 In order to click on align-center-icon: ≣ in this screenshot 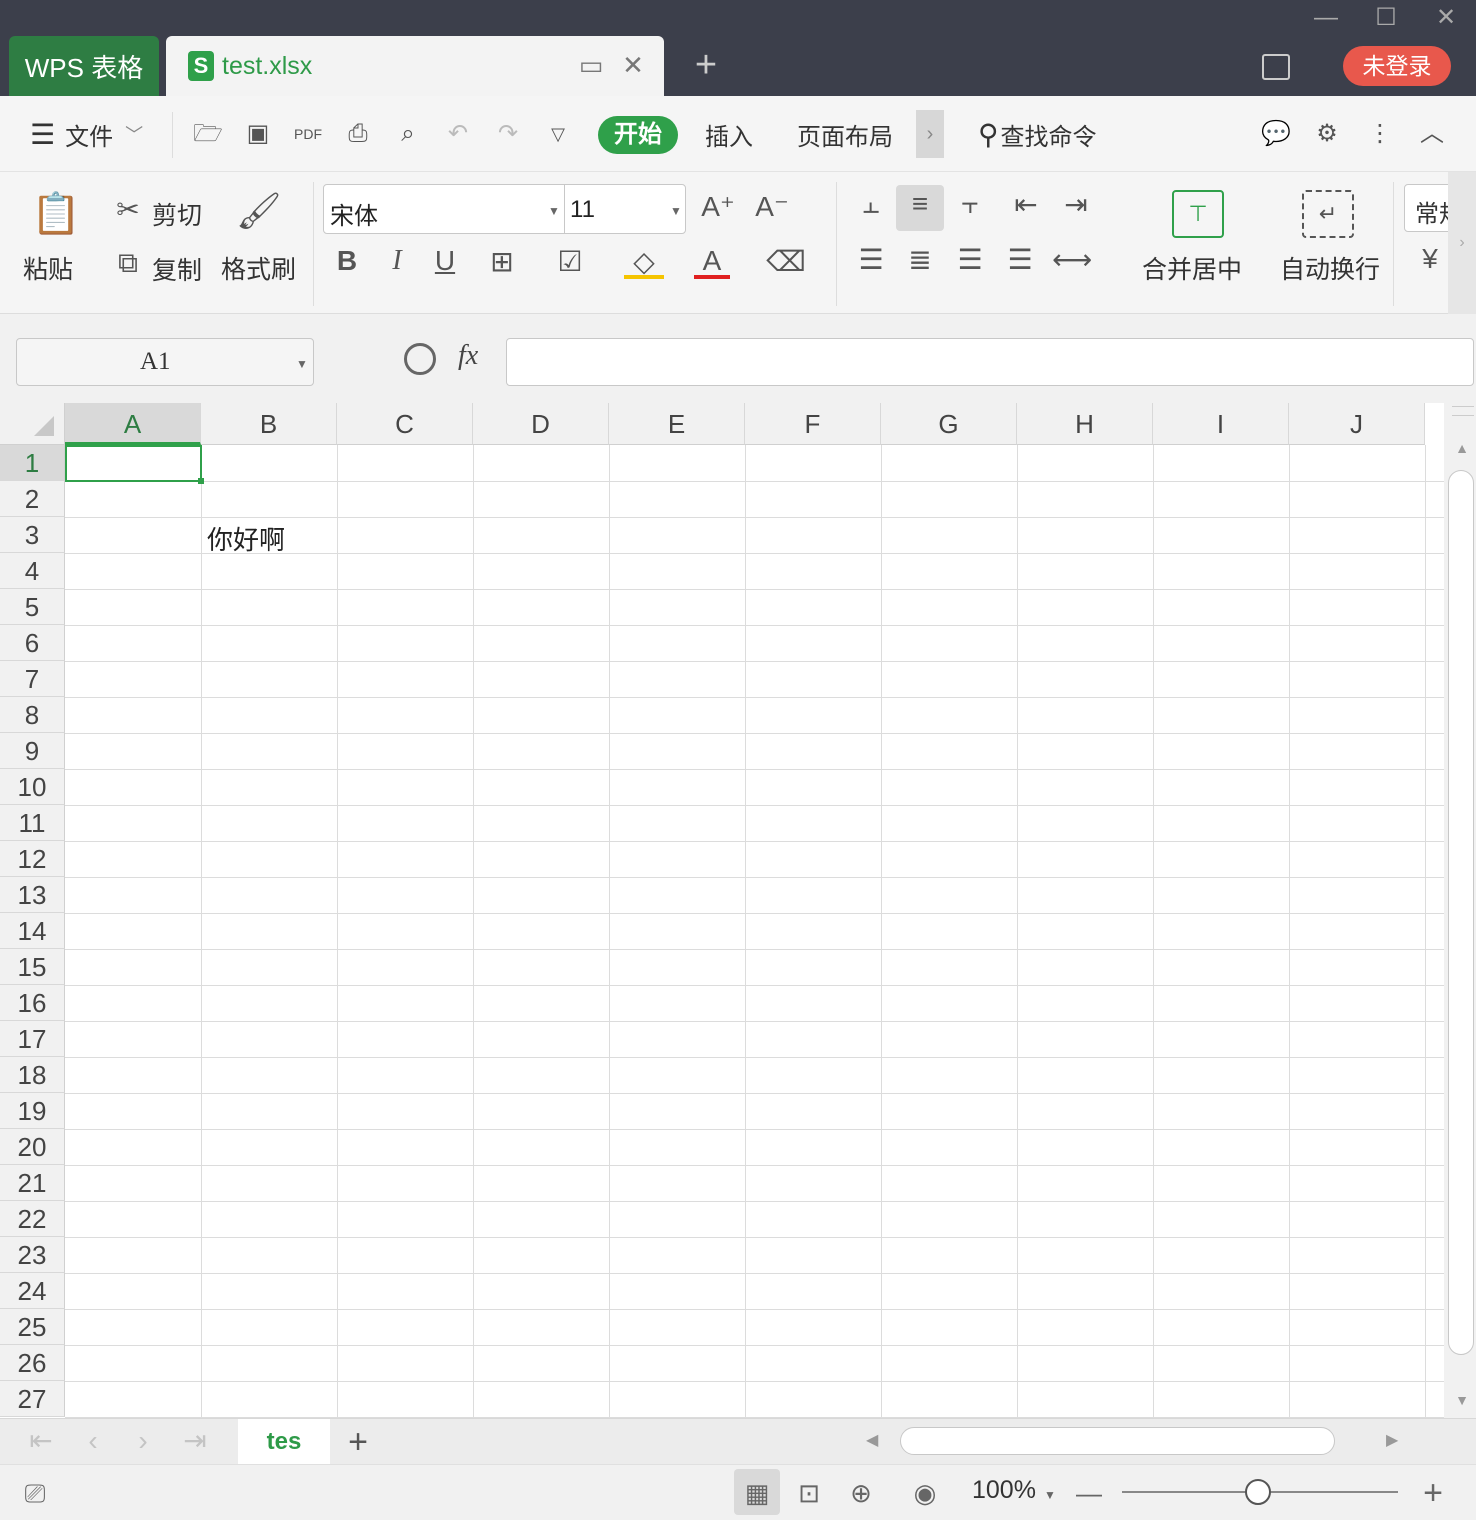, I will do `click(920, 259)`.